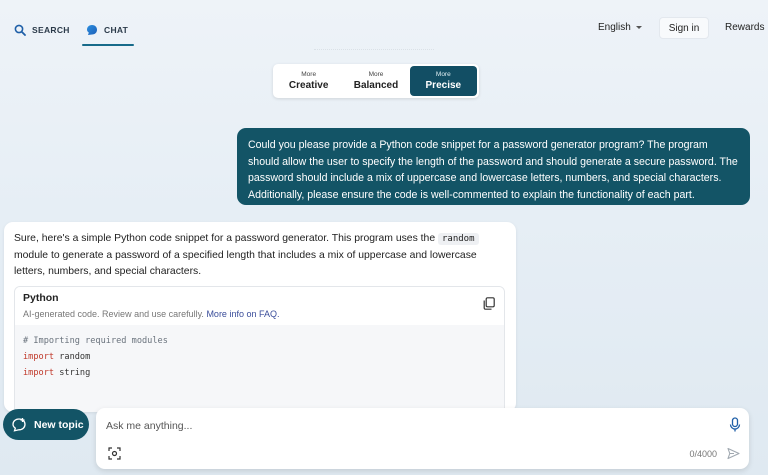  What do you see at coordinates (443, 85) in the screenshot?
I see `tone-precise-label: Precise` at bounding box center [443, 85].